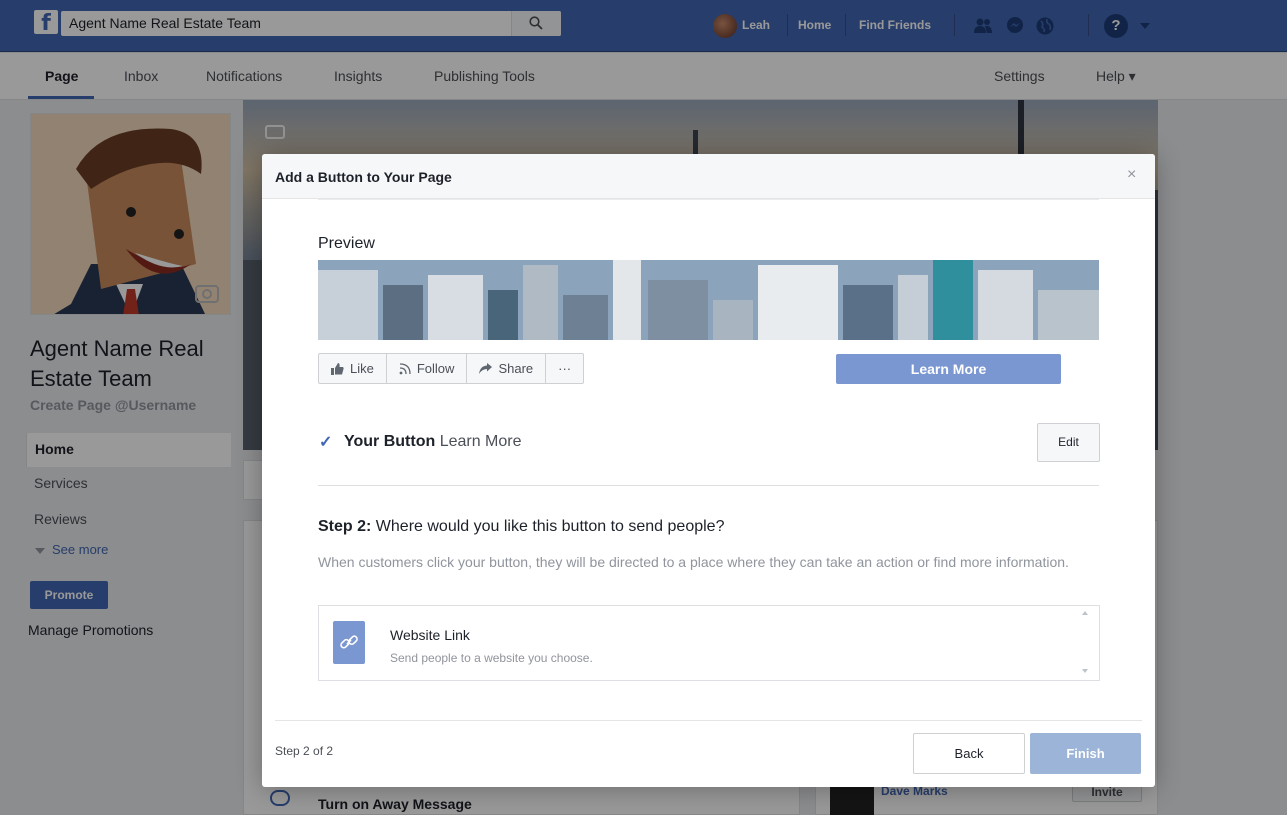 This screenshot has width=1287, height=815. I want to click on follow-button: Follow, so click(427, 368).